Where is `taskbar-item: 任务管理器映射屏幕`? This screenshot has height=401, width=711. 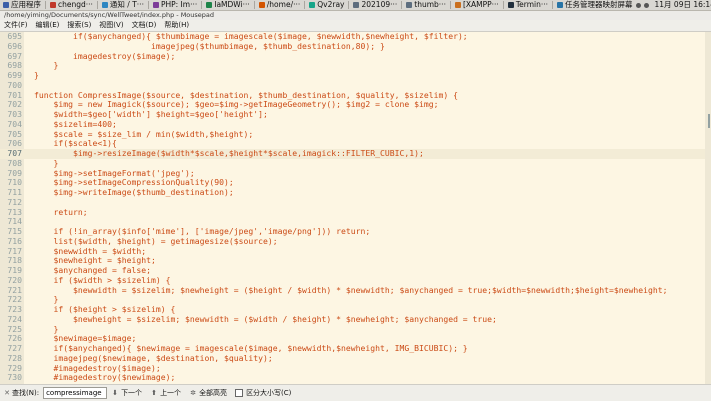
taskbar-item: 任务管理器映射屏幕 is located at coordinates (595, 5).